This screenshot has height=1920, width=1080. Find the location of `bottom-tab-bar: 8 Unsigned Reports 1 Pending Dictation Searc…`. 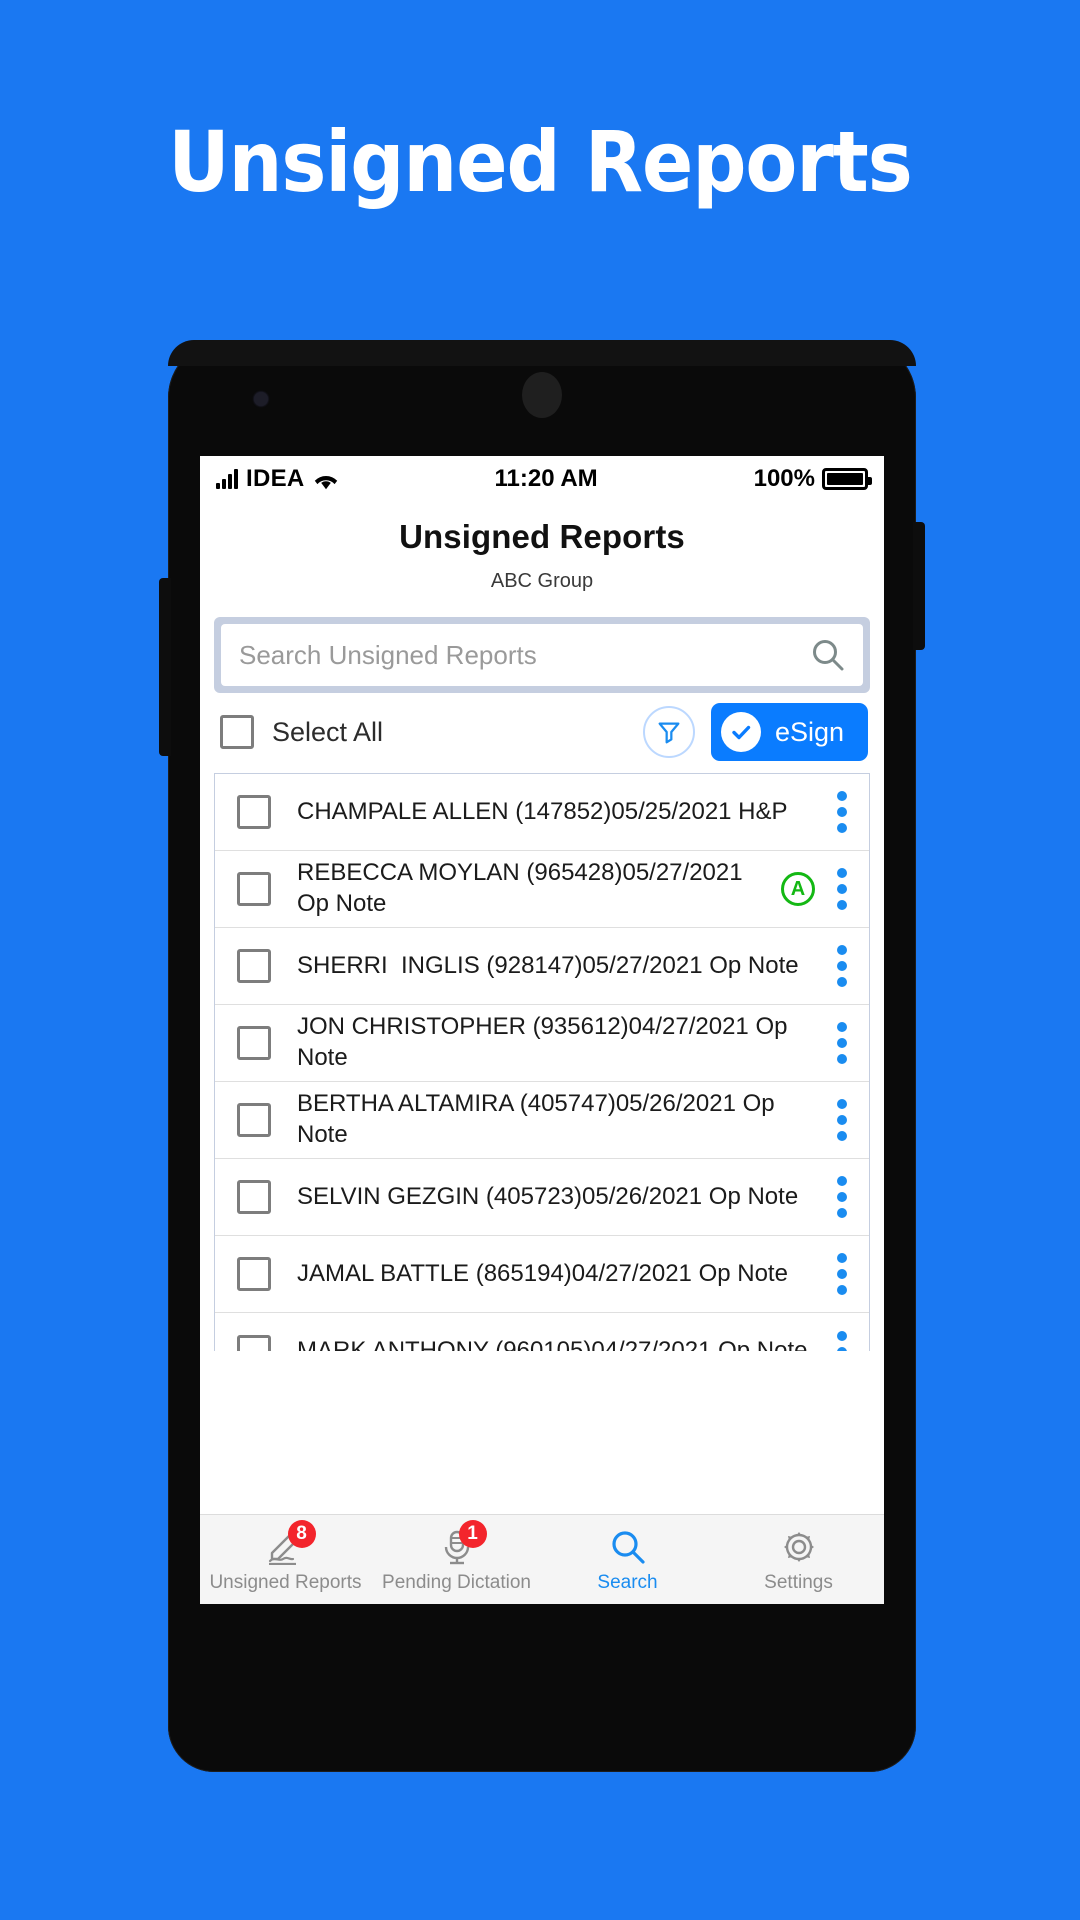

bottom-tab-bar: 8 Unsigned Reports 1 Pending Dictation Searc… is located at coordinates (542, 1559).